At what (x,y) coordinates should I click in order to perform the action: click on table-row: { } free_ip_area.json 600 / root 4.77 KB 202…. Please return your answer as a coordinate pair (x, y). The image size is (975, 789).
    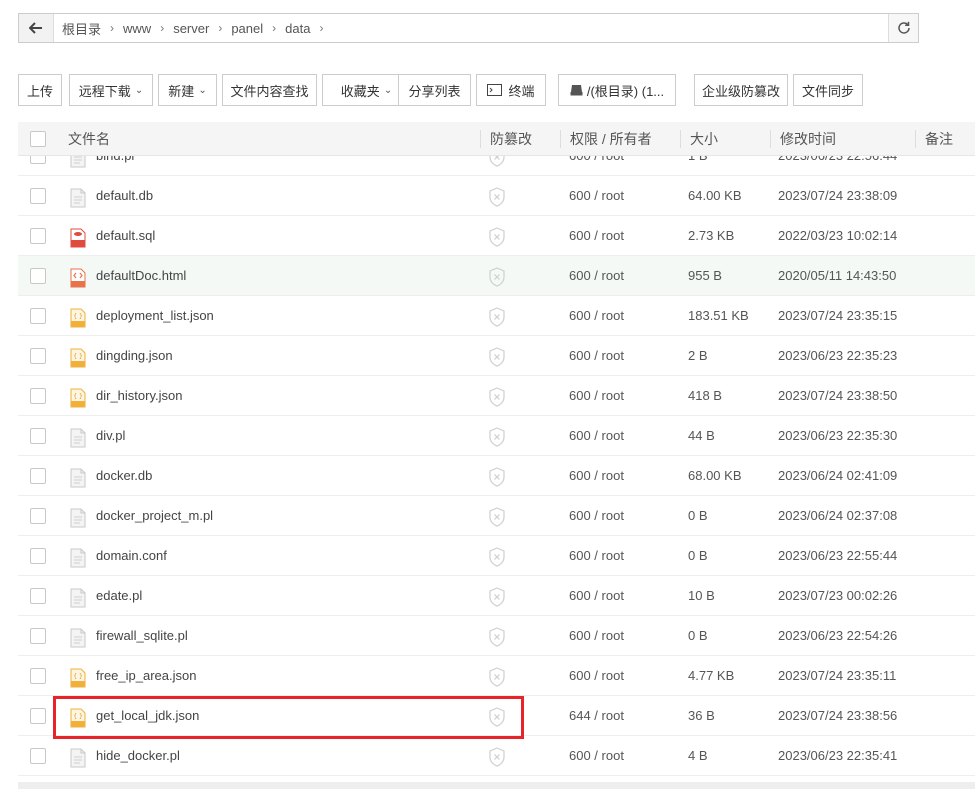
    Looking at the image, I should click on (496, 676).